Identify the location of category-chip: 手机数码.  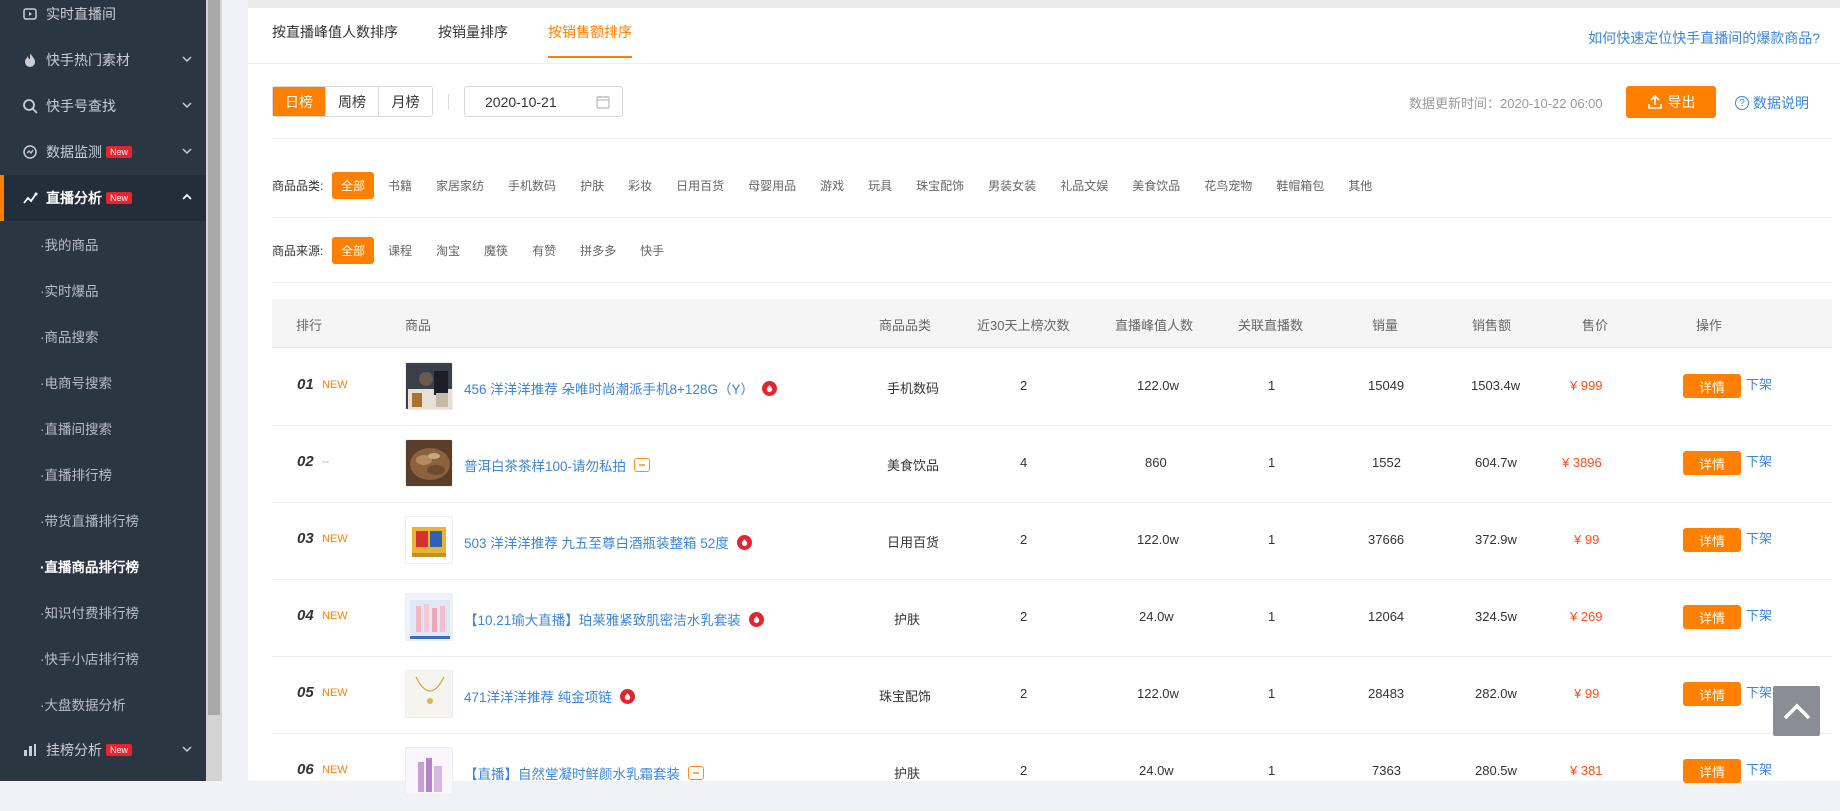
(532, 185).